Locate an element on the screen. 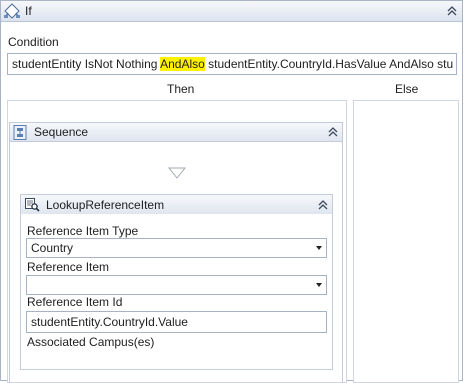  if-title: If is located at coordinates (28, 11).